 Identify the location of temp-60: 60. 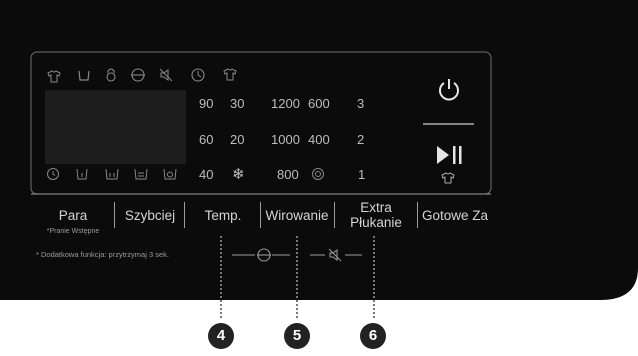
(206, 139).